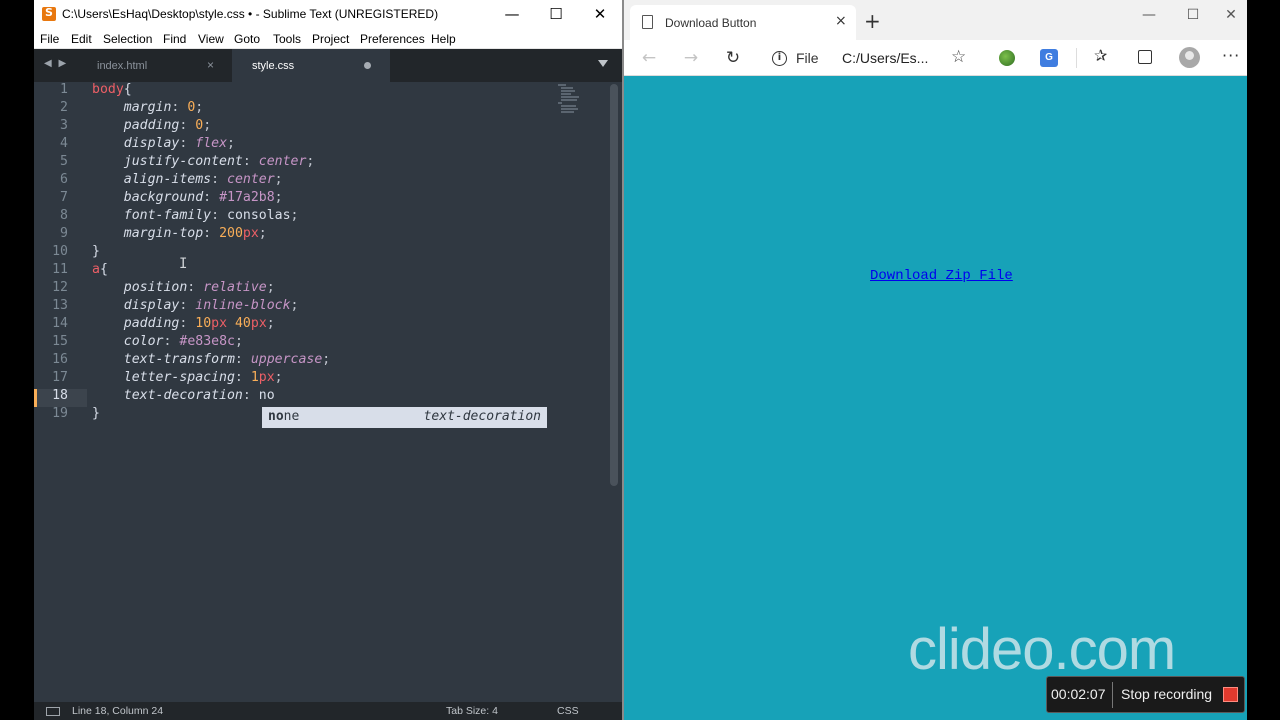  I want to click on code-line: display: inline-block;, so click(211, 305).